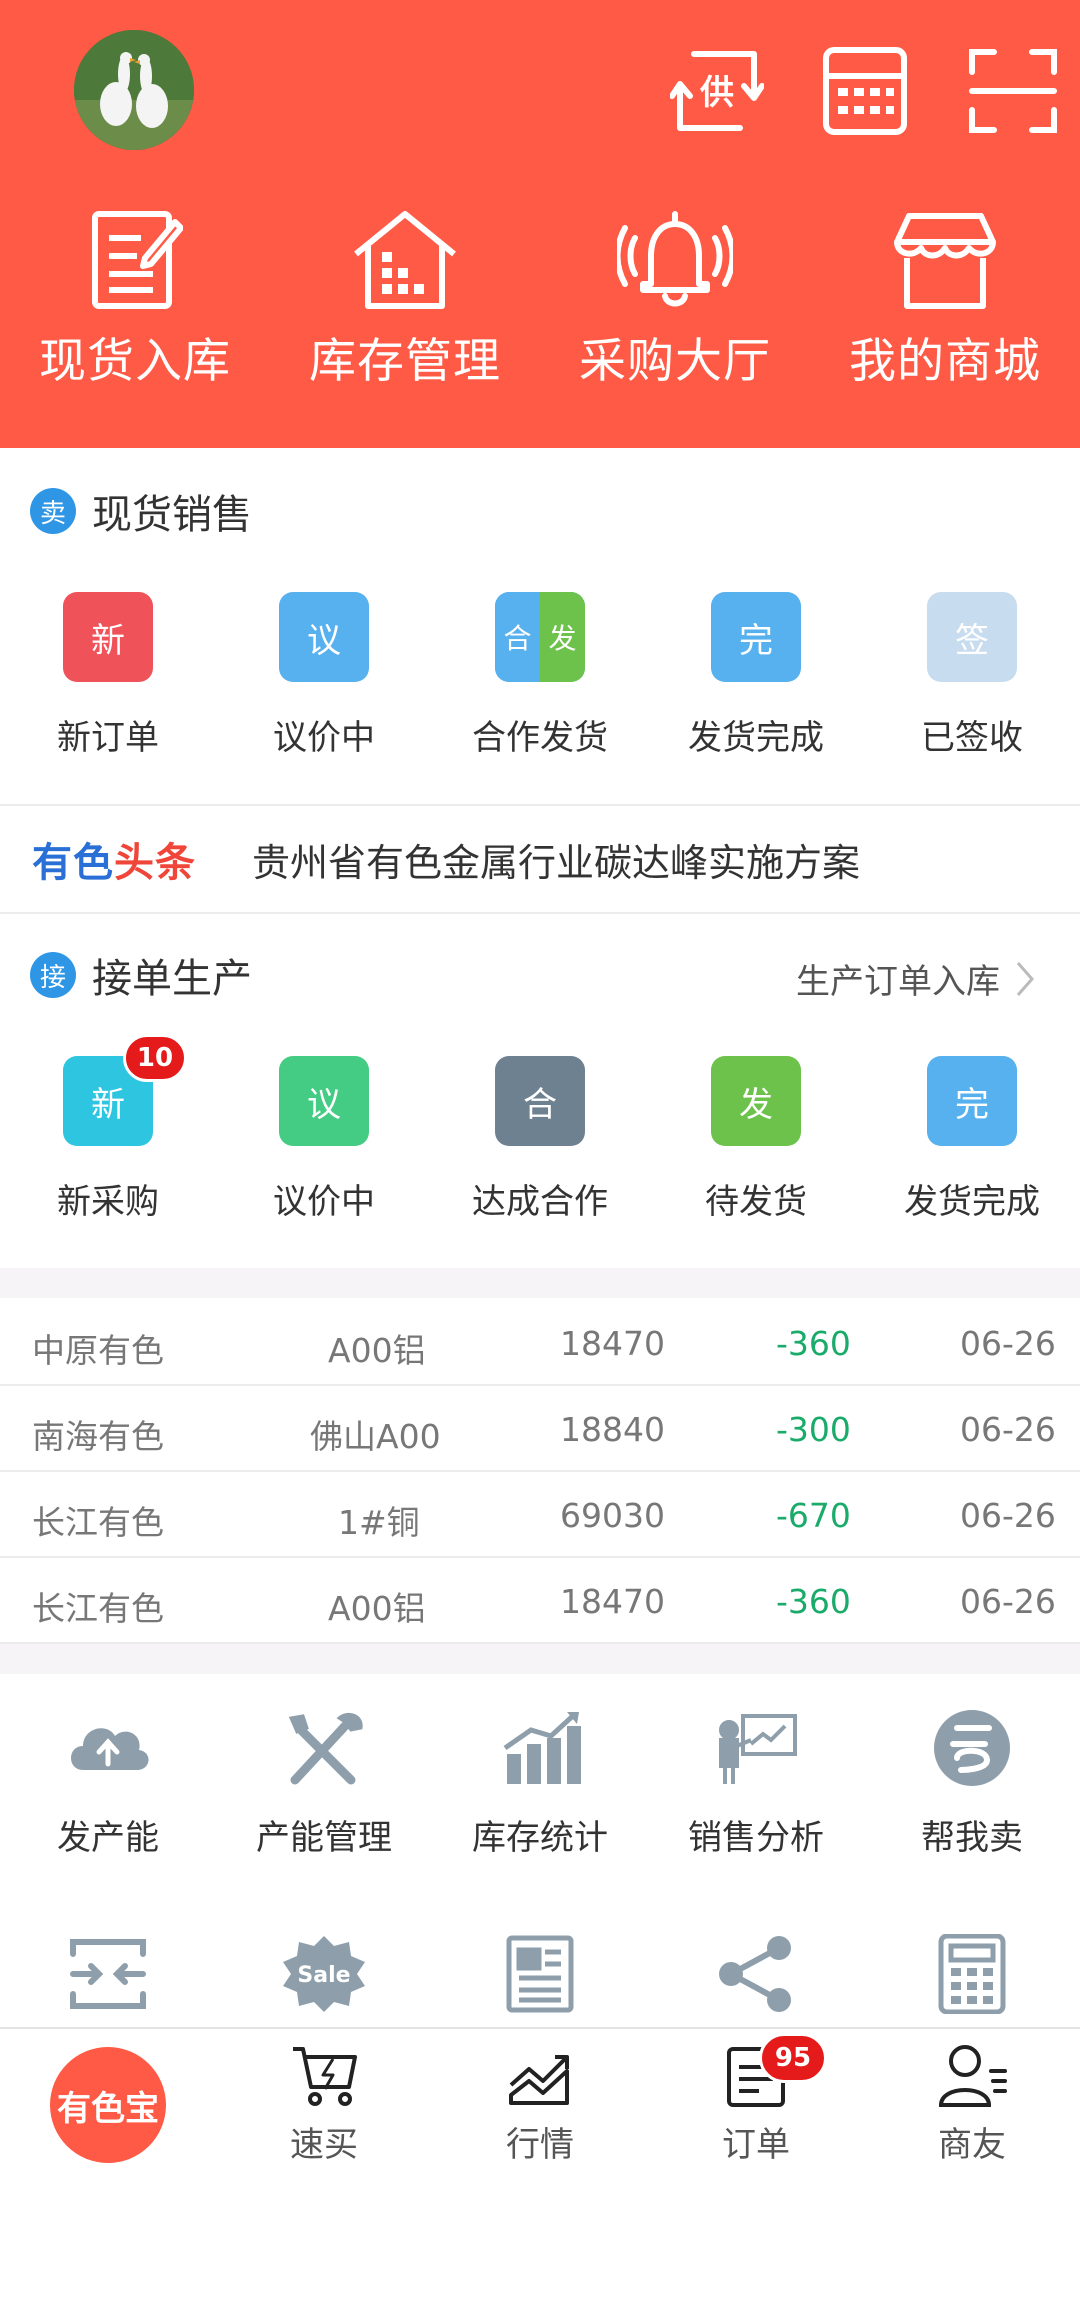 The height and width of the screenshot is (2307, 1080). Describe the element at coordinates (379, 1522) in the screenshot. I see `product-name: 1#铜` at that location.